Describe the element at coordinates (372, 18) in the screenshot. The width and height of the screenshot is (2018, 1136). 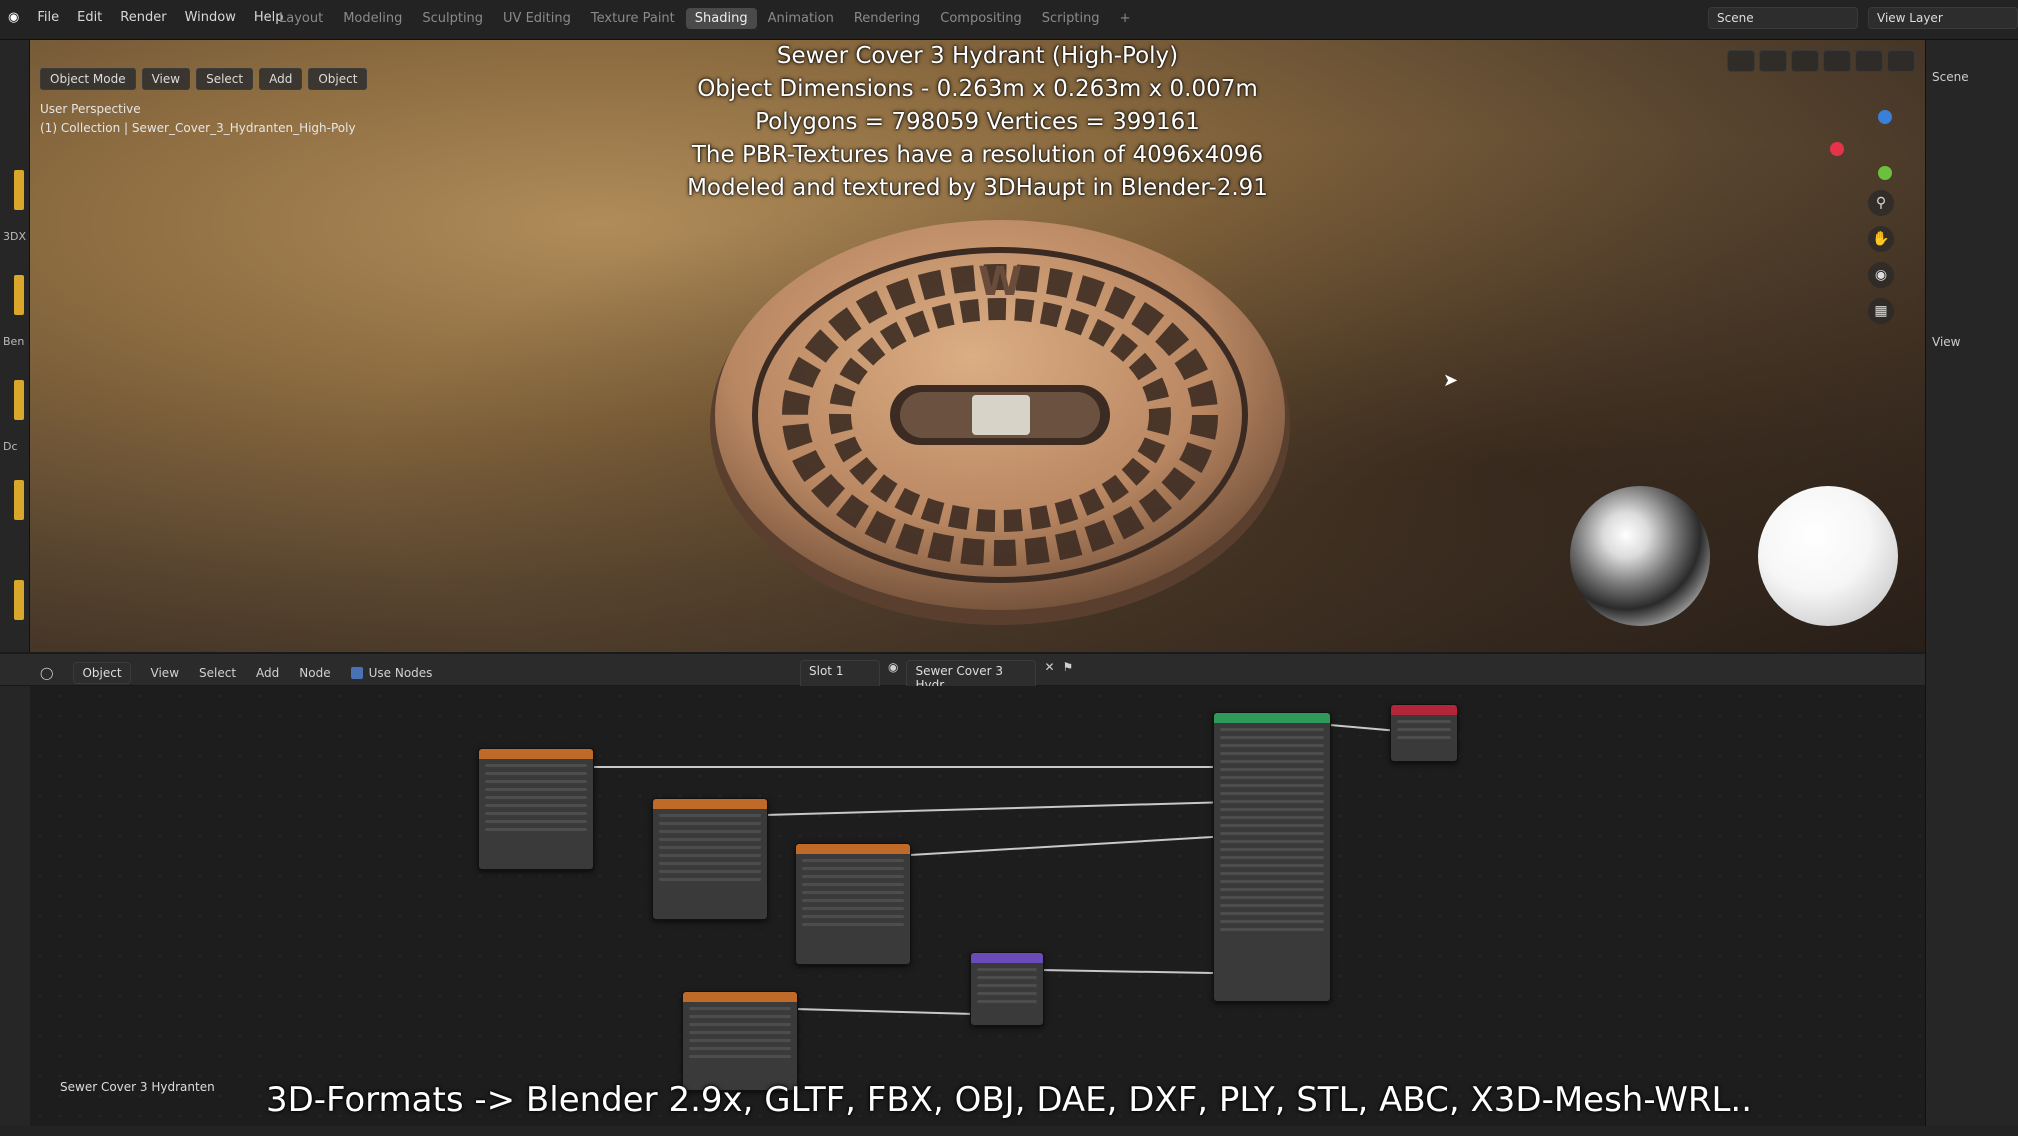
I see `tab-modeling: Modeling` at that location.